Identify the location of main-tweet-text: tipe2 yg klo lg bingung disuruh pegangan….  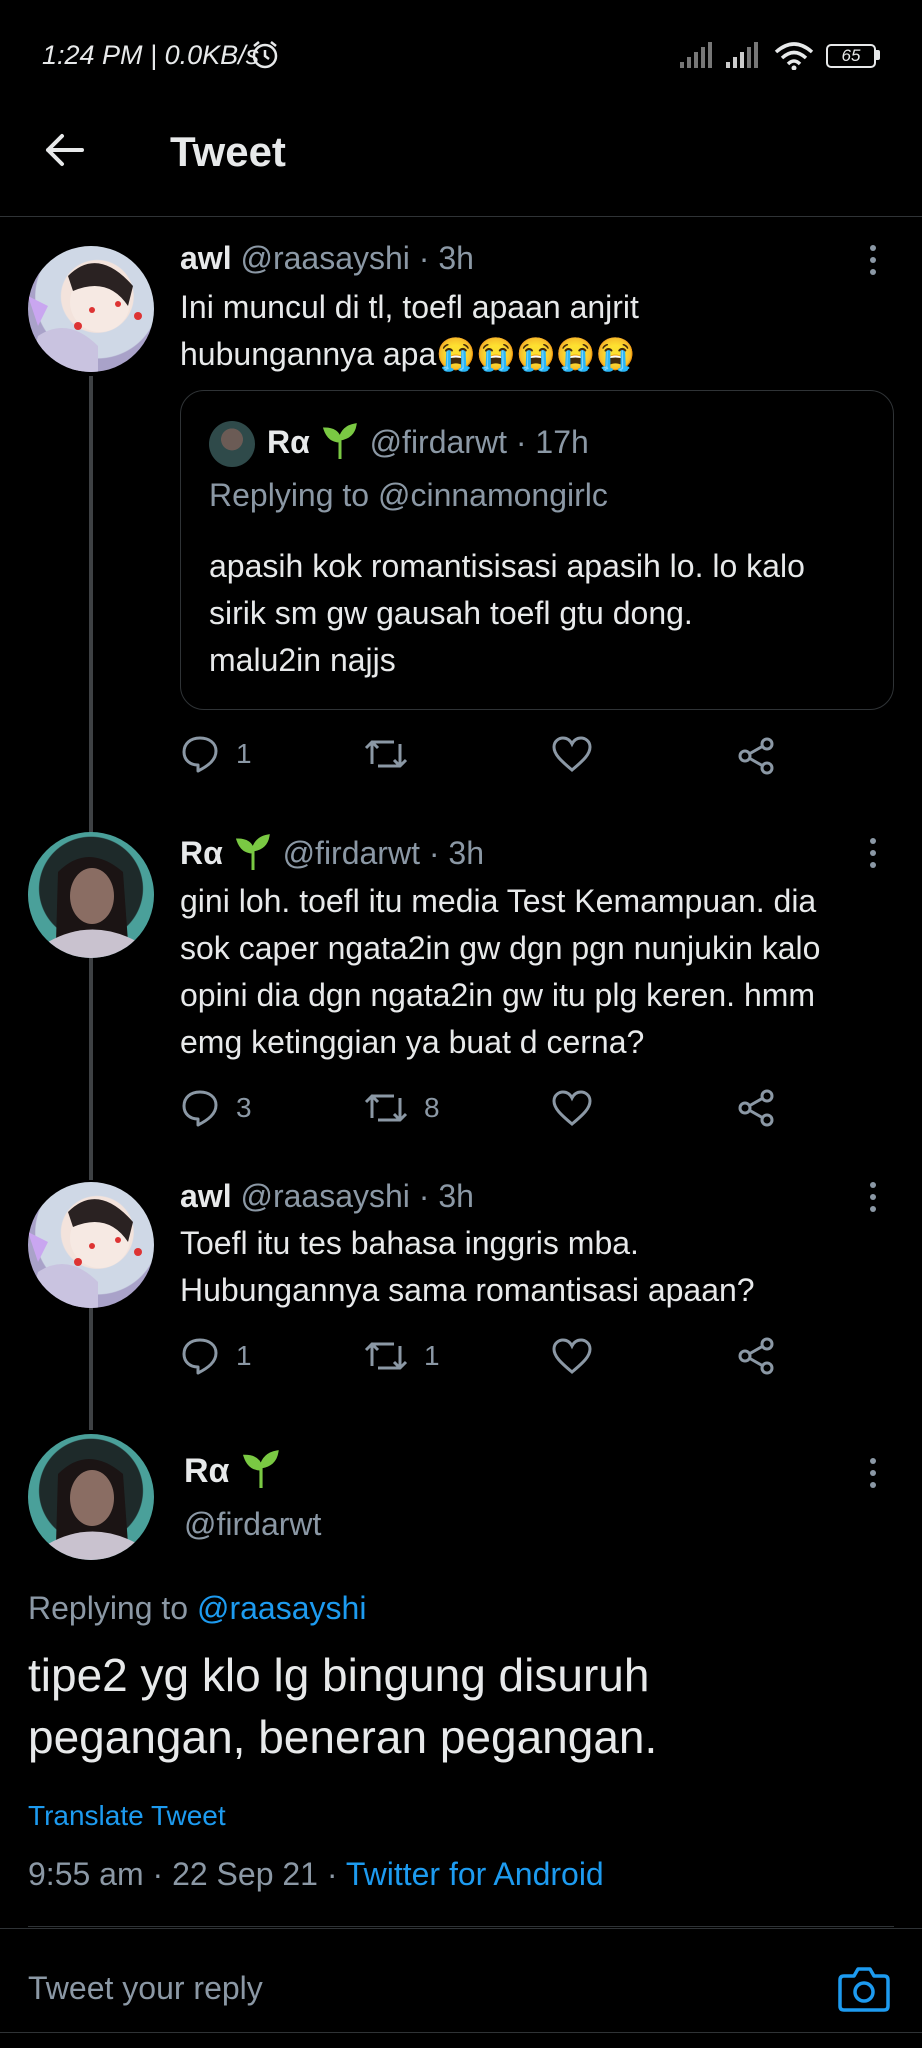
(342, 1706).